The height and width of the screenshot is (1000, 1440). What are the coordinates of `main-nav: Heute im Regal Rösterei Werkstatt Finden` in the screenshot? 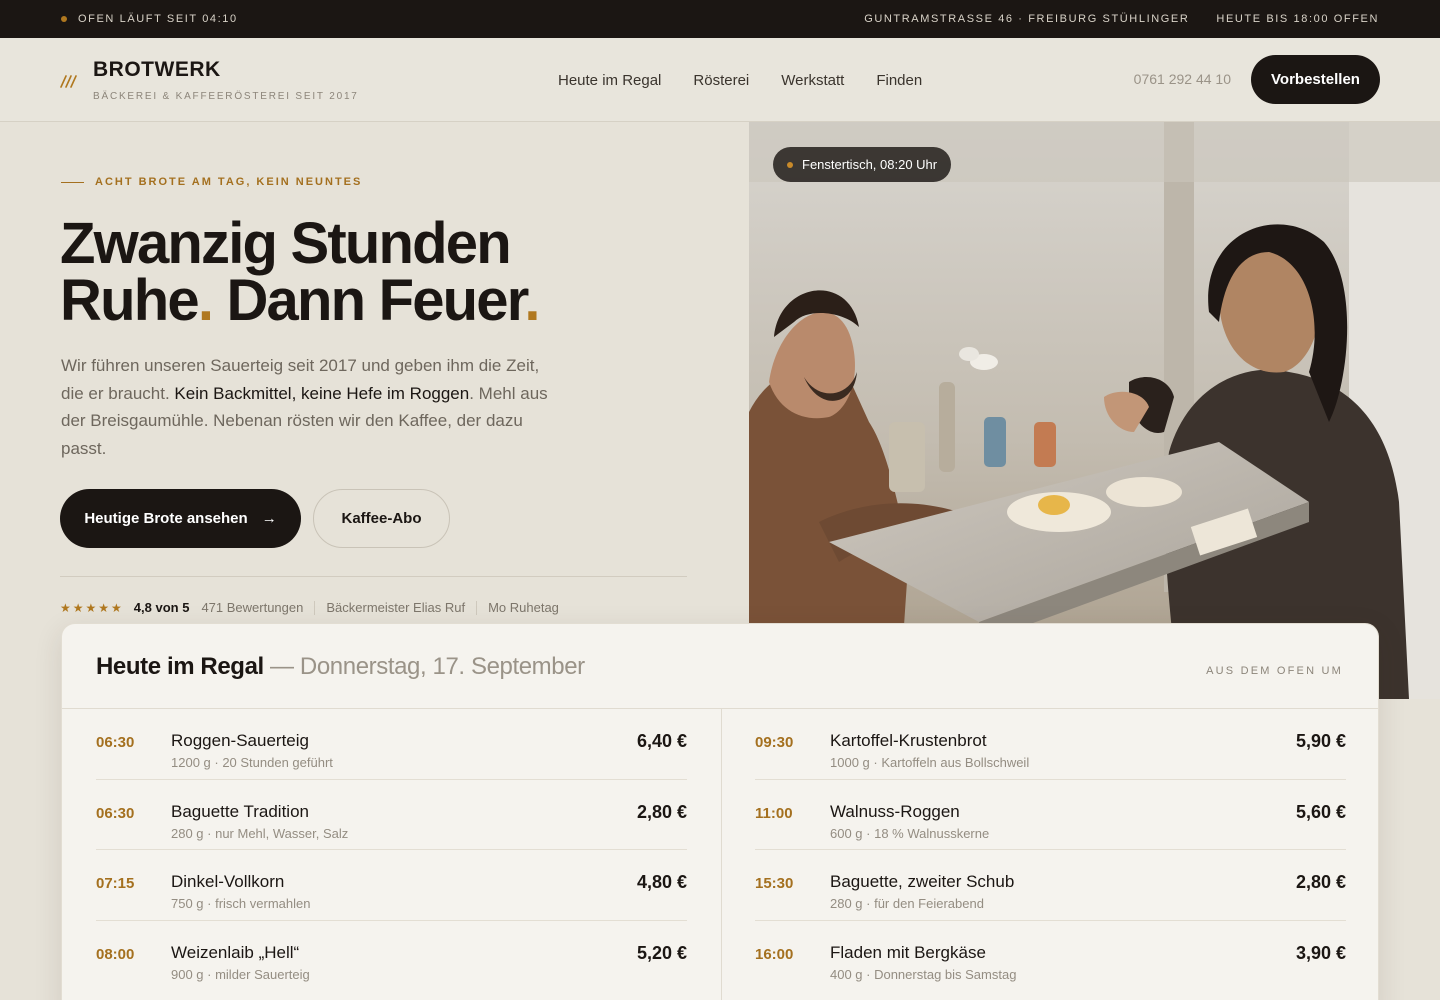 It's located at (740, 80).